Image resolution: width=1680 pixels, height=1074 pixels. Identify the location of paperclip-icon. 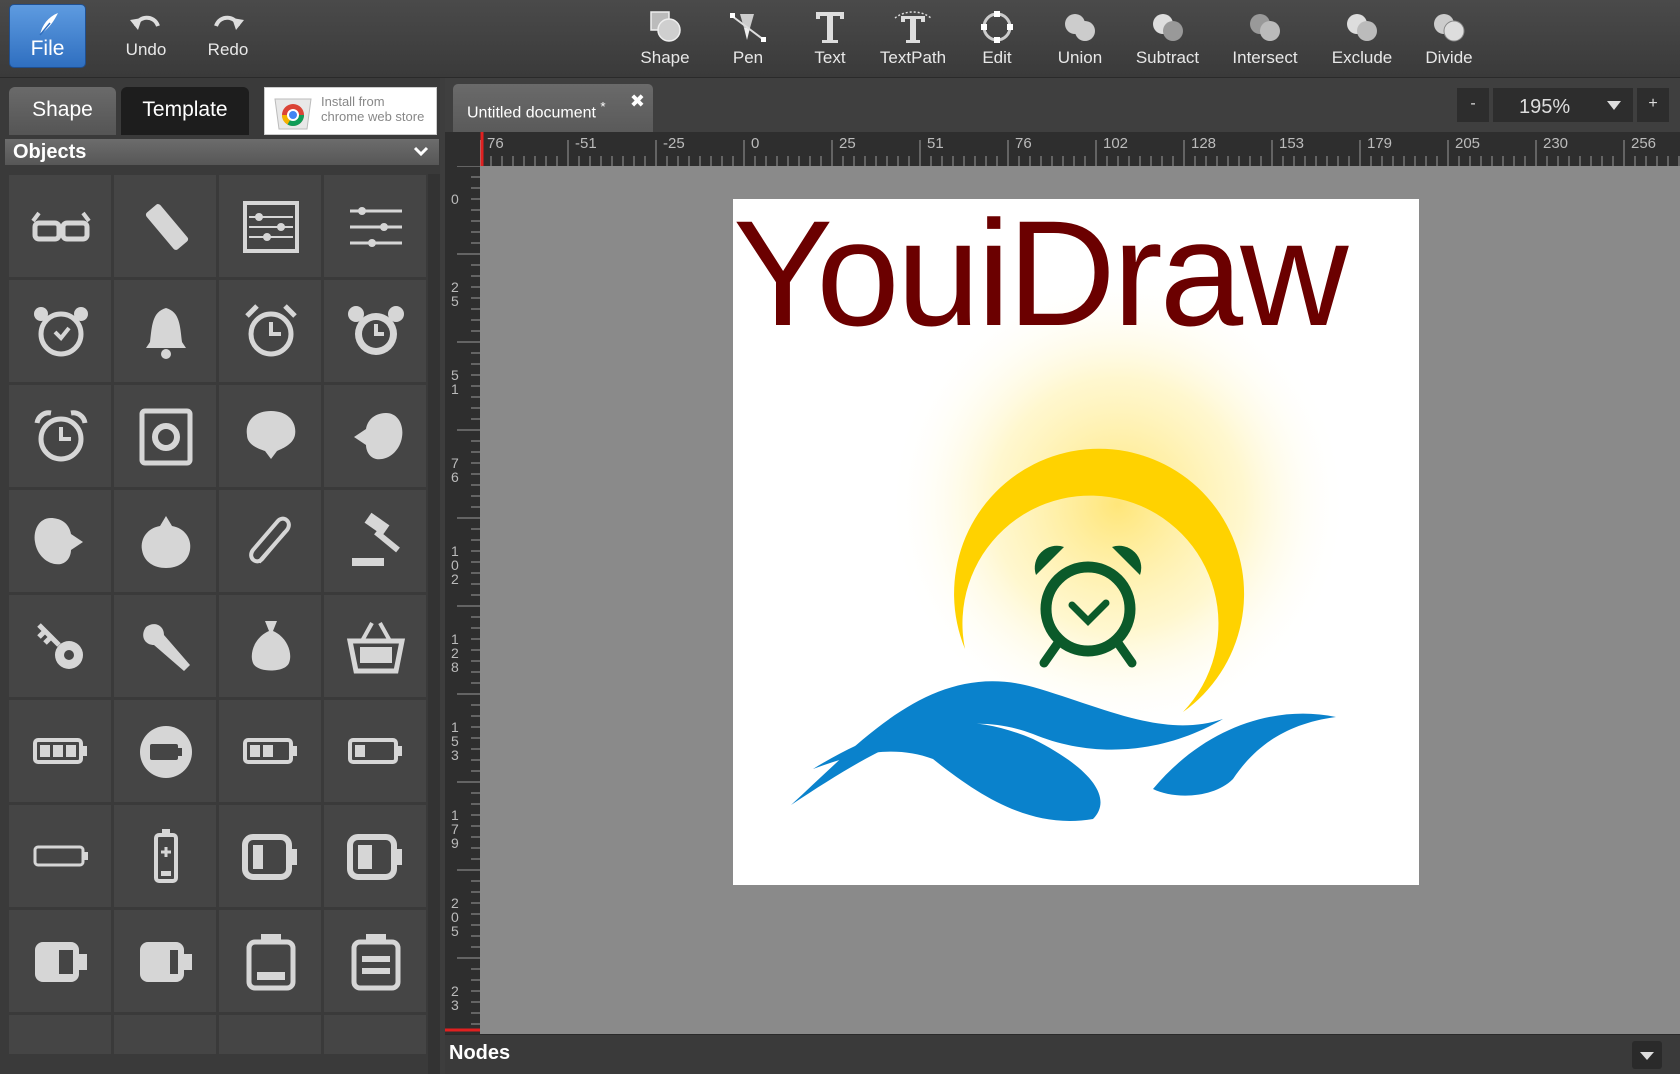
(271, 542).